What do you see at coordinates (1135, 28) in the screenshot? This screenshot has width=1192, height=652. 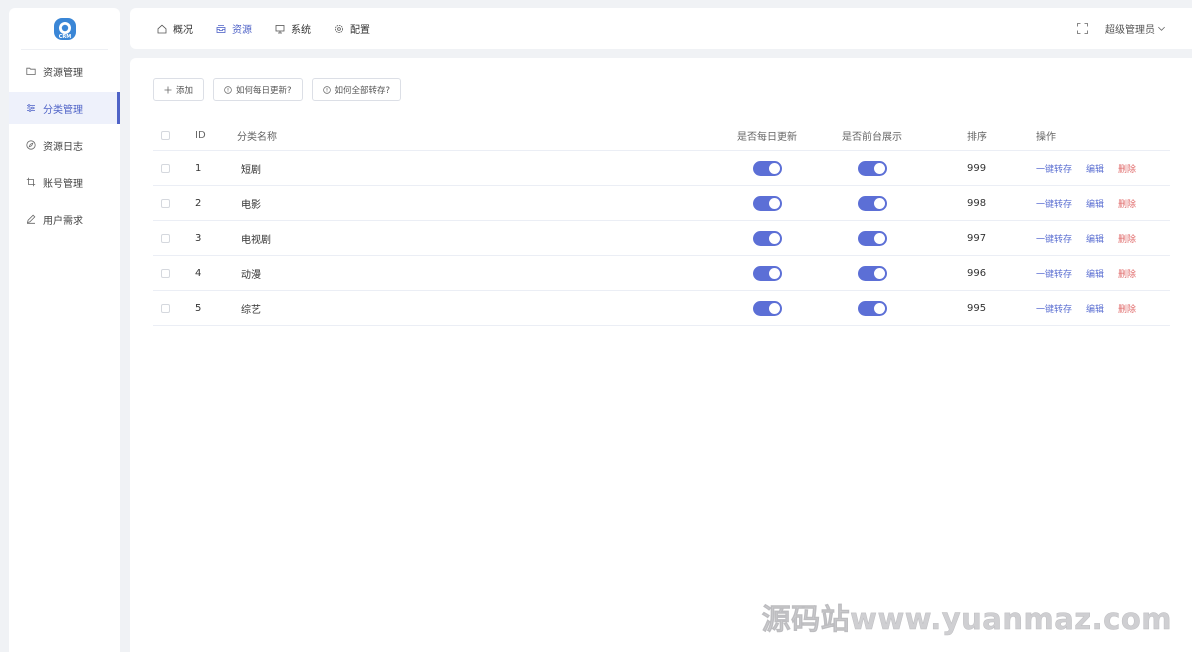 I see `user-menu: 超级管理员` at bounding box center [1135, 28].